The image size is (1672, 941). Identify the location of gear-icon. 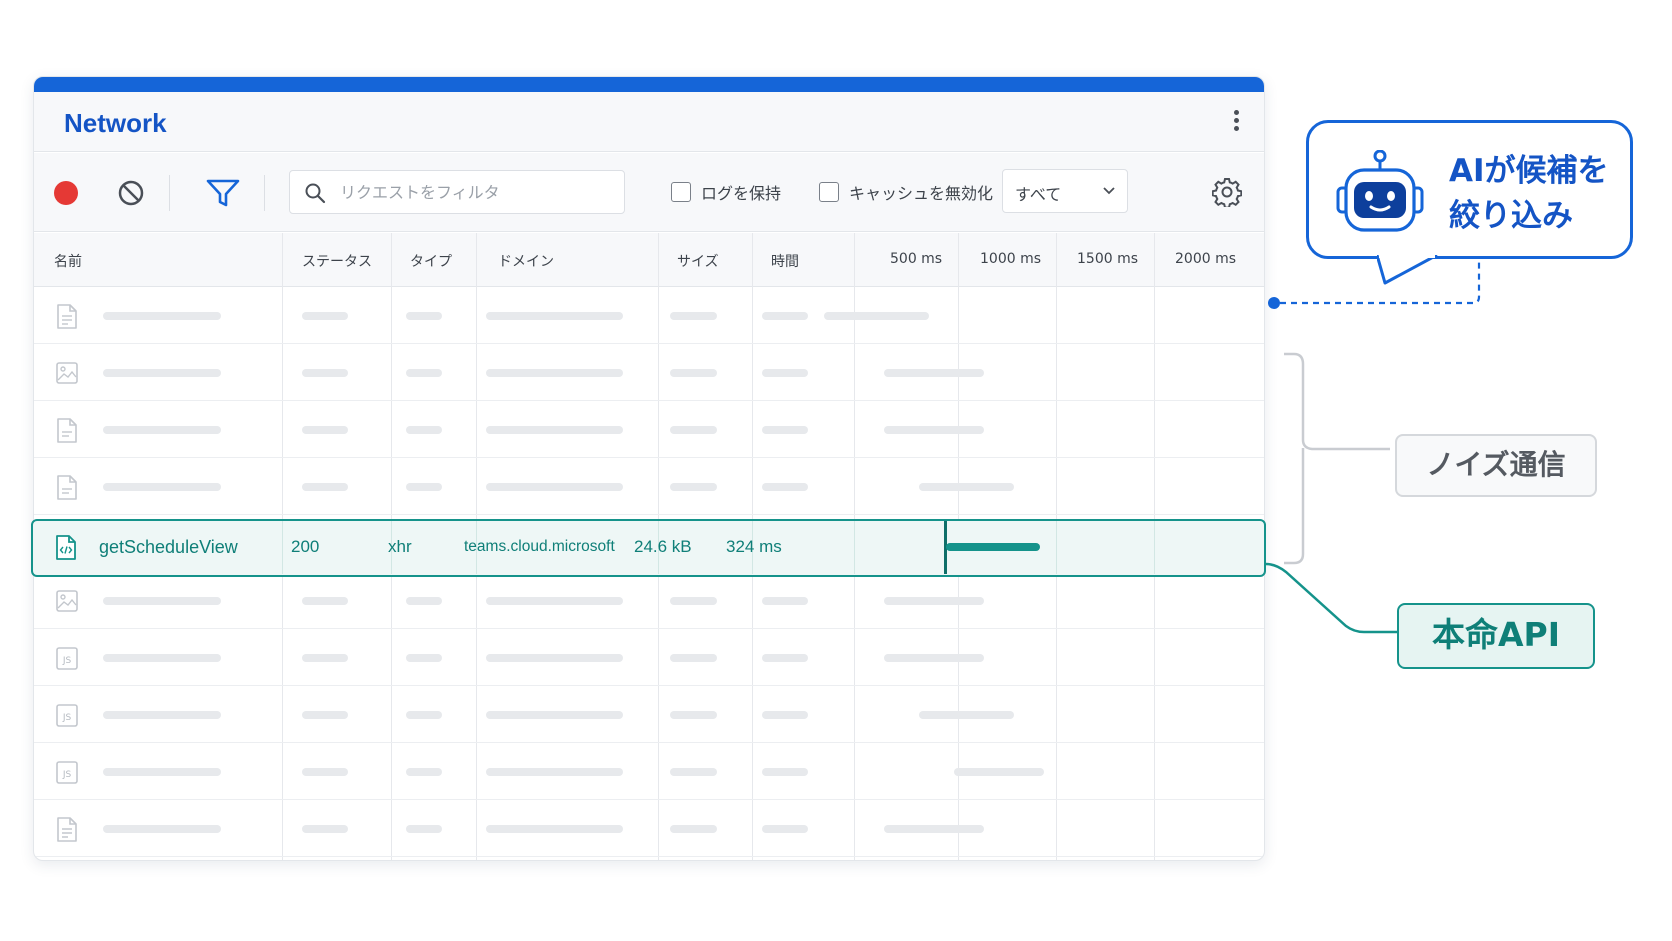
(1227, 192).